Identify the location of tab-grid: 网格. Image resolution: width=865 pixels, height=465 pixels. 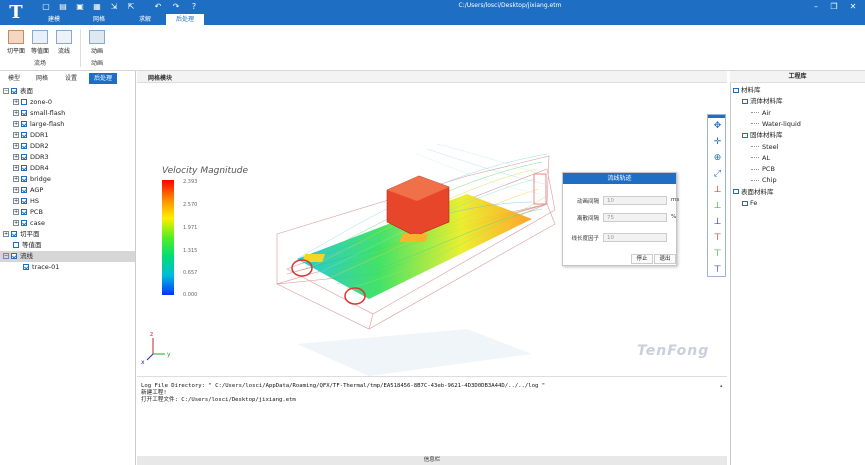
(42, 78).